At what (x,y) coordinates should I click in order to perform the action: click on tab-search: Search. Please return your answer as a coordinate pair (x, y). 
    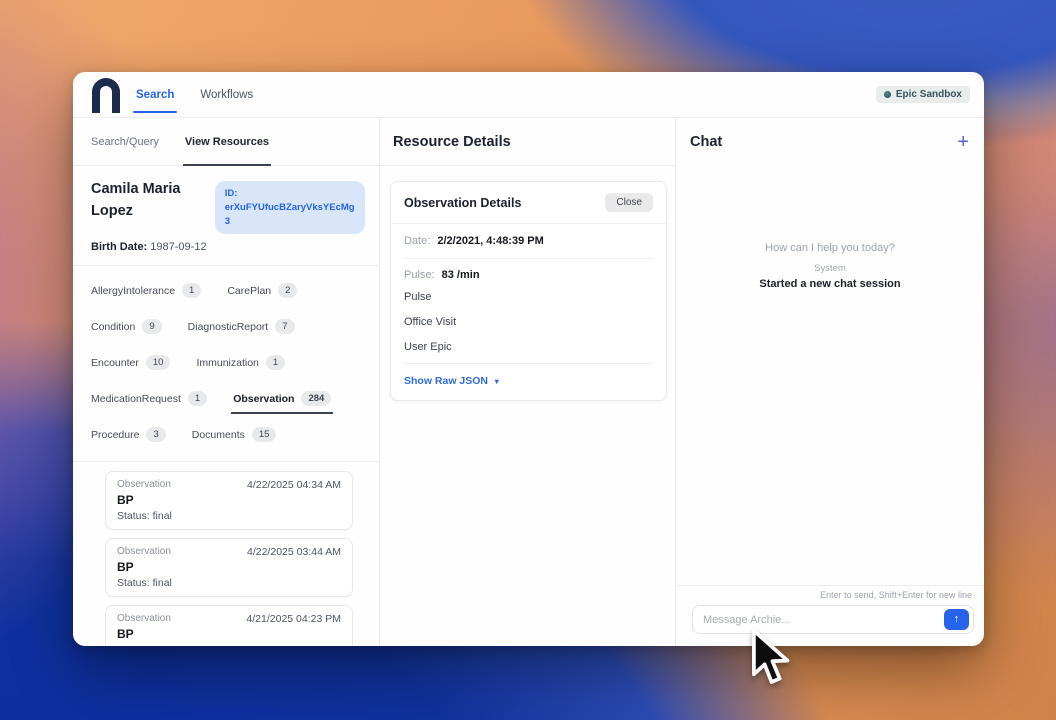
    Looking at the image, I should click on (155, 94).